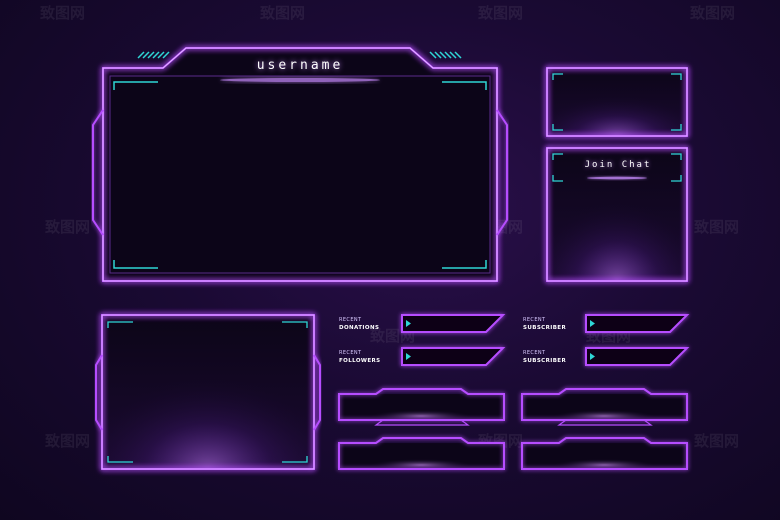 Image resolution: width=780 pixels, height=520 pixels. What do you see at coordinates (617, 102) in the screenshot?
I see `small-frame-top-right` at bounding box center [617, 102].